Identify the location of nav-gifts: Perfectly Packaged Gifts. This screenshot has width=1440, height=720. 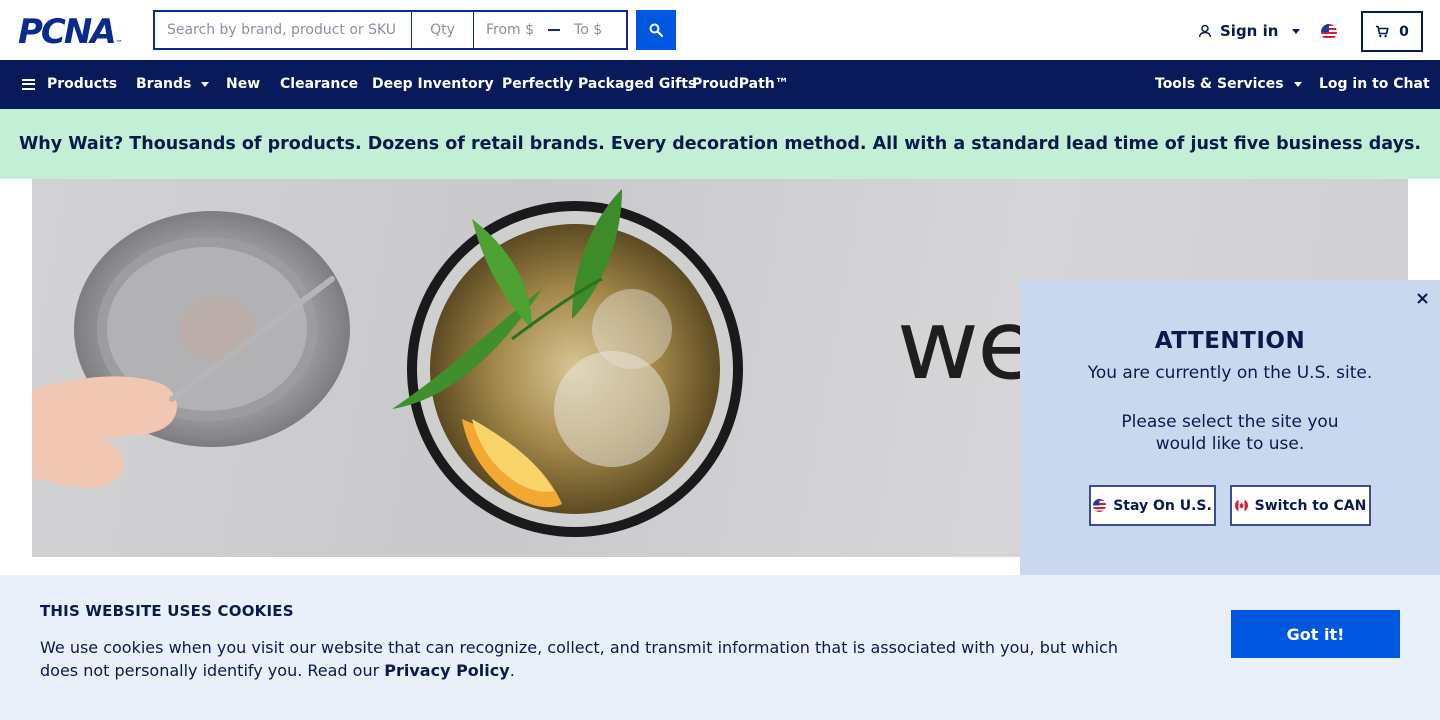
(599, 84).